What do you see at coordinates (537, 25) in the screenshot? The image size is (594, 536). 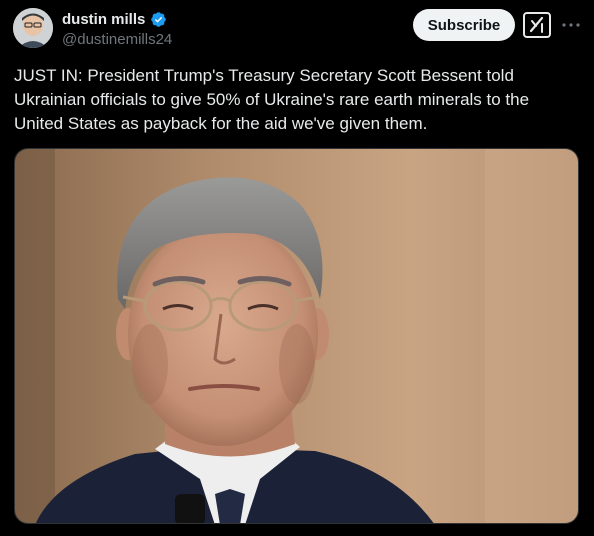 I see `grok-icon` at bounding box center [537, 25].